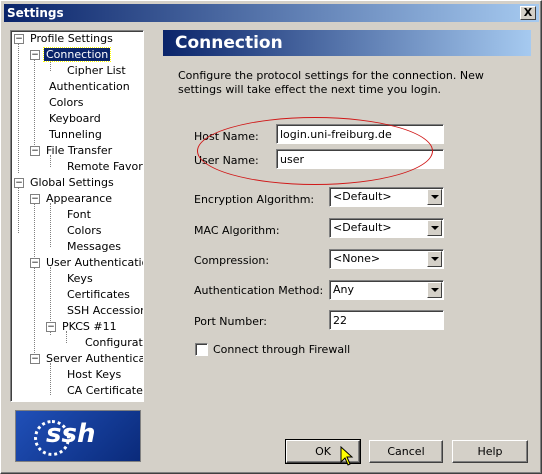 The height and width of the screenshot is (474, 542). I want to click on title-bar: Settings X, so click(271, 13).